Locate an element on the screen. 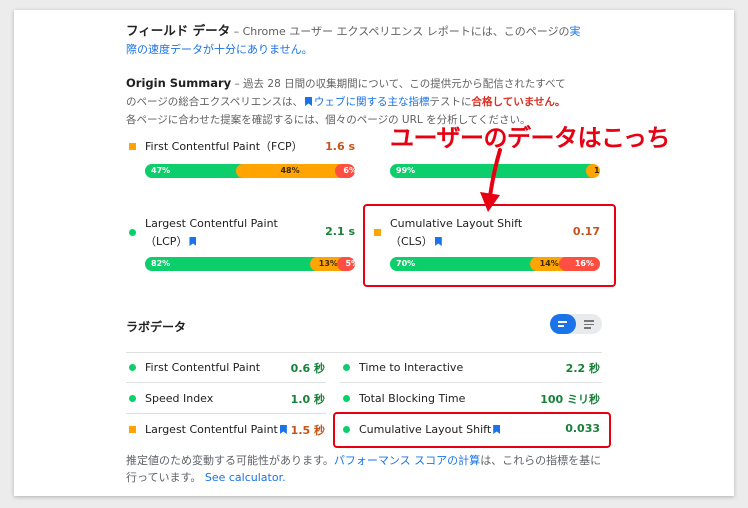 Image resolution: width=748 pixels, height=508 pixels. origin-lcp-name: Largest Contentful Paint （LCP） is located at coordinates (211, 233).